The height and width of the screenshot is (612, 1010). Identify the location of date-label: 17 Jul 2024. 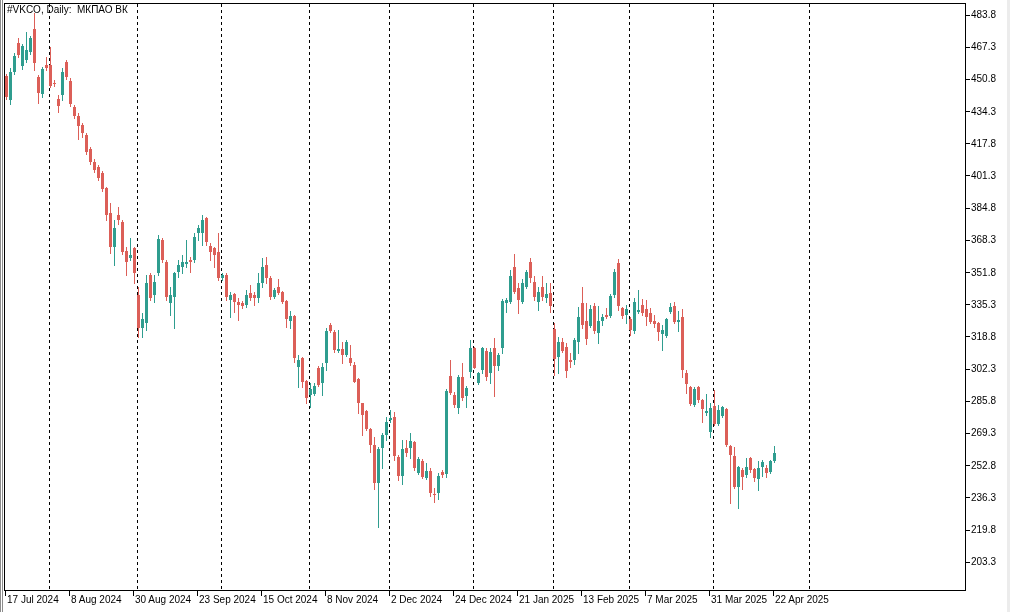
(33, 600).